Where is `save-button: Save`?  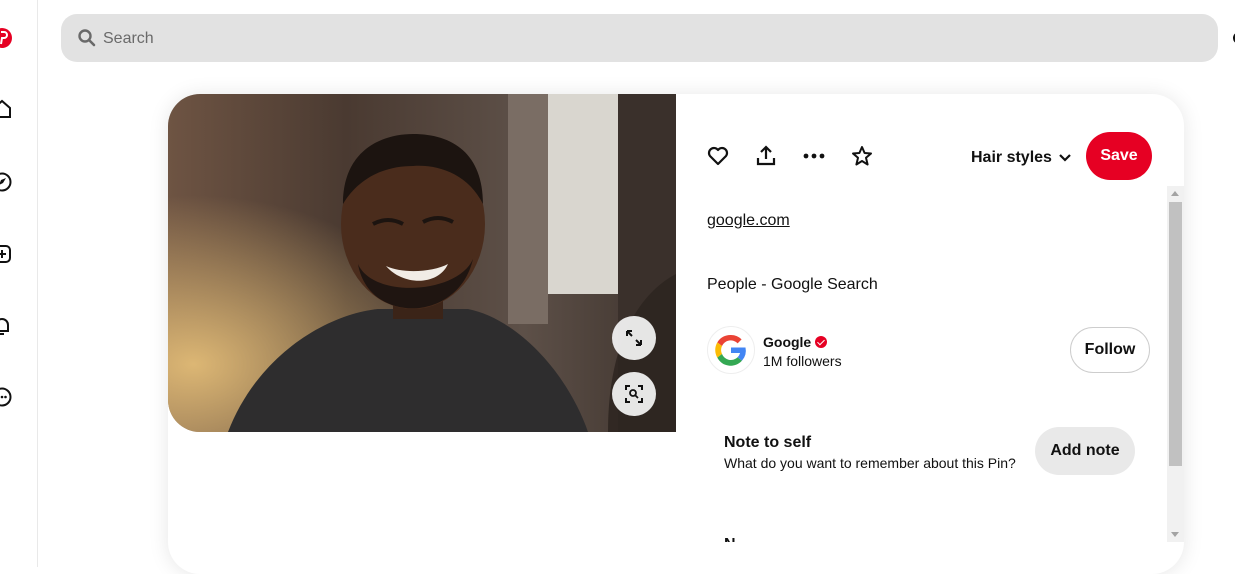
save-button: Save is located at coordinates (1119, 156).